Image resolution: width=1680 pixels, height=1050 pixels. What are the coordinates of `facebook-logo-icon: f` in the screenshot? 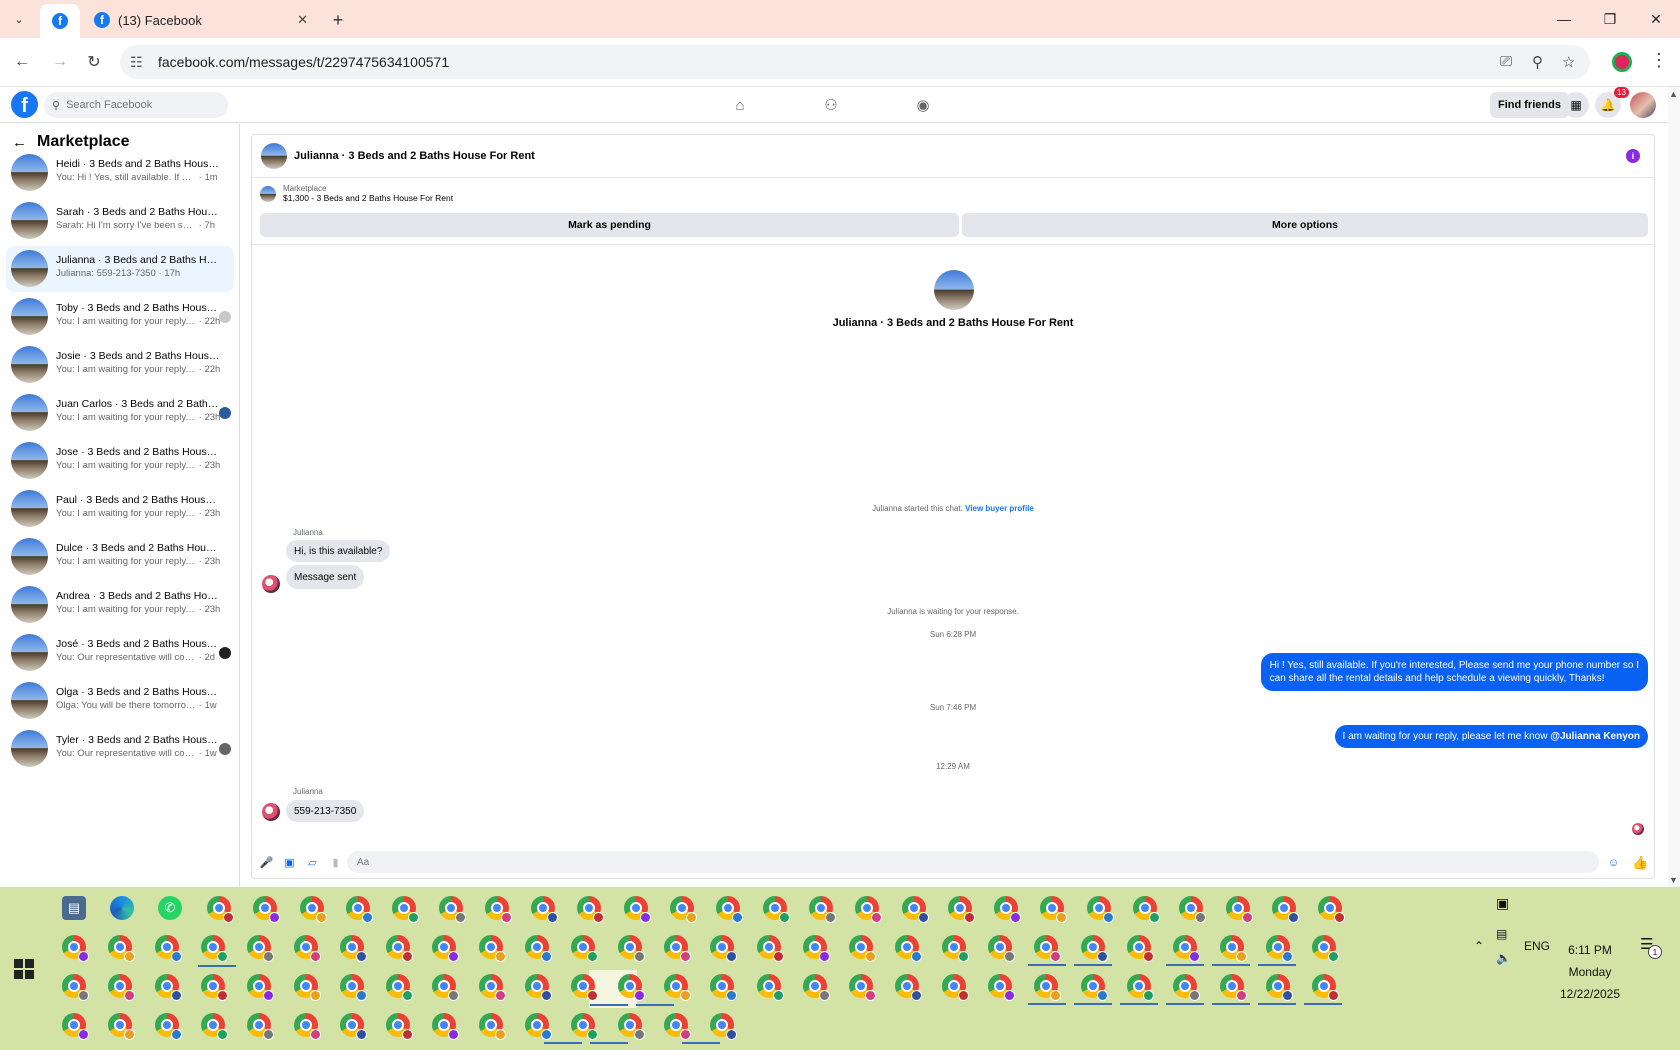 It's located at (24, 104).